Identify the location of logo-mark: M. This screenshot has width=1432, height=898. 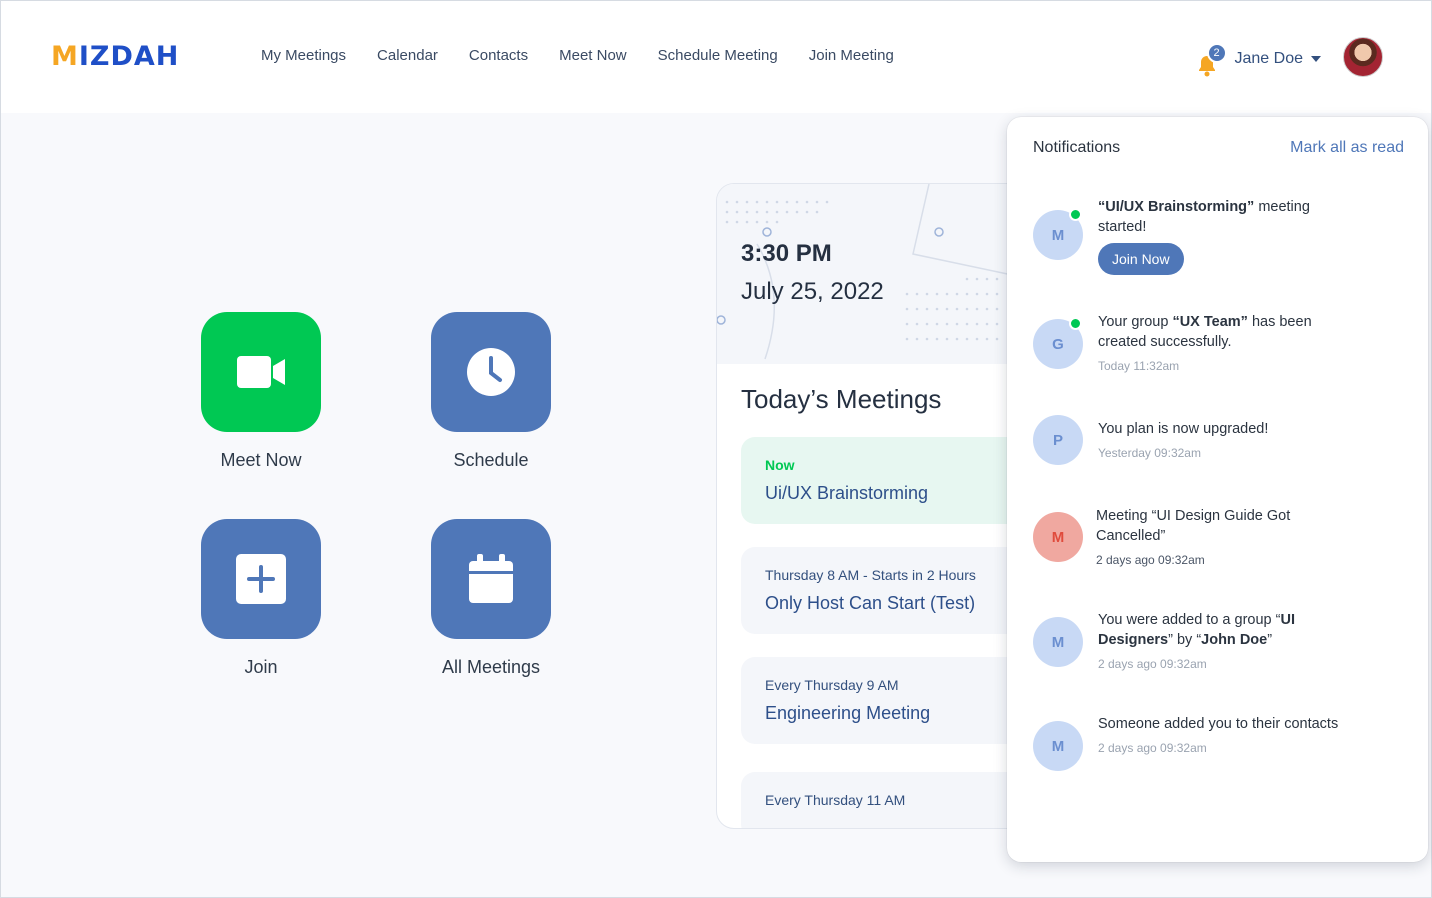
(65, 56).